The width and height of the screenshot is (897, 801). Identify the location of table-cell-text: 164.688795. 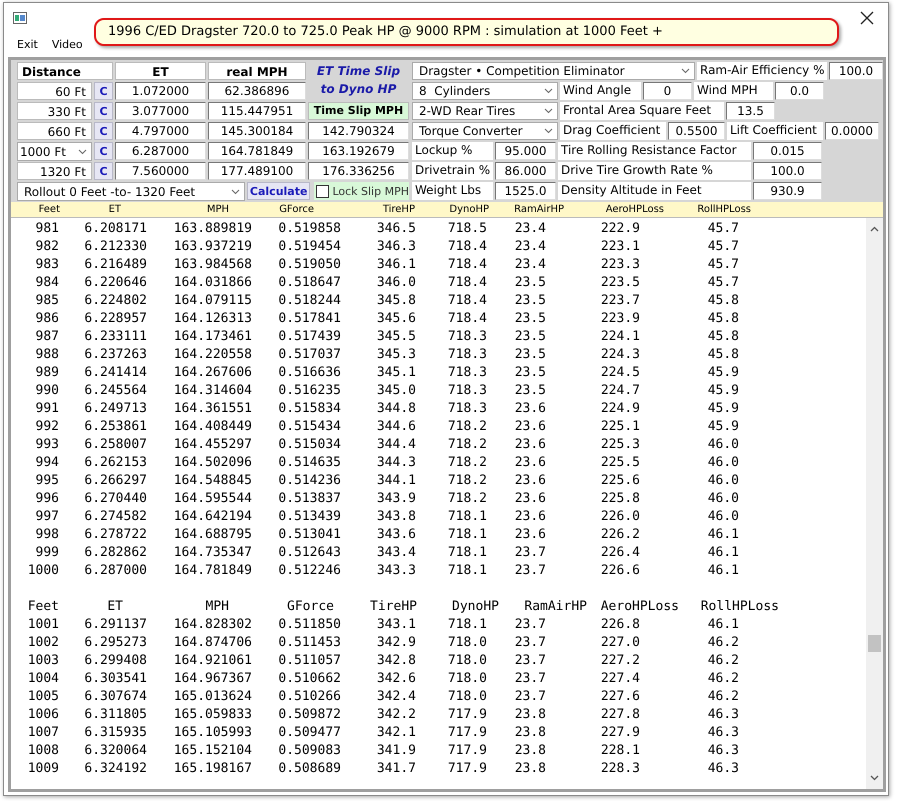
(212, 535).